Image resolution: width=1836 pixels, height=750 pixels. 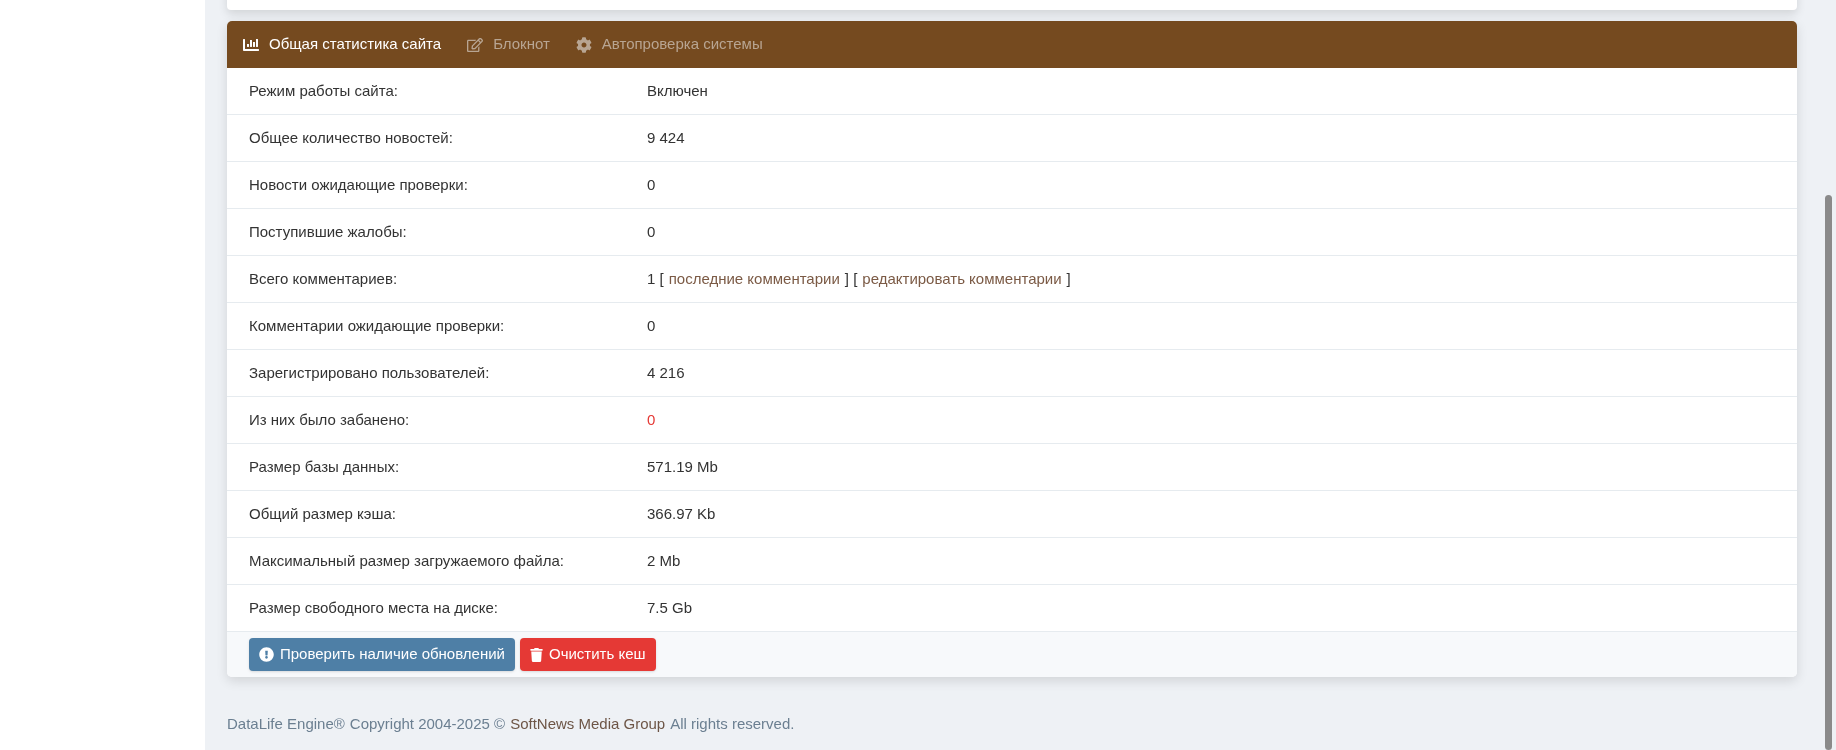 What do you see at coordinates (325, 466) in the screenshot?
I see `row-label: Размер базы данных:` at bounding box center [325, 466].